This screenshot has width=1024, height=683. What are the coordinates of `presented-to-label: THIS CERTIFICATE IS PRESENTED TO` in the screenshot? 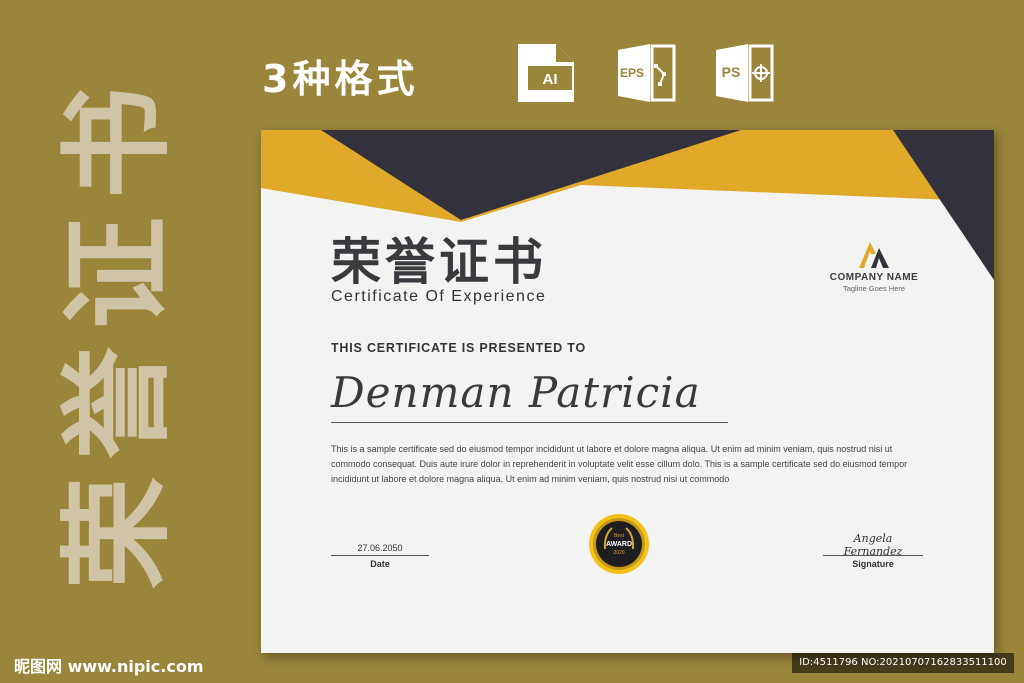 It's located at (459, 348).